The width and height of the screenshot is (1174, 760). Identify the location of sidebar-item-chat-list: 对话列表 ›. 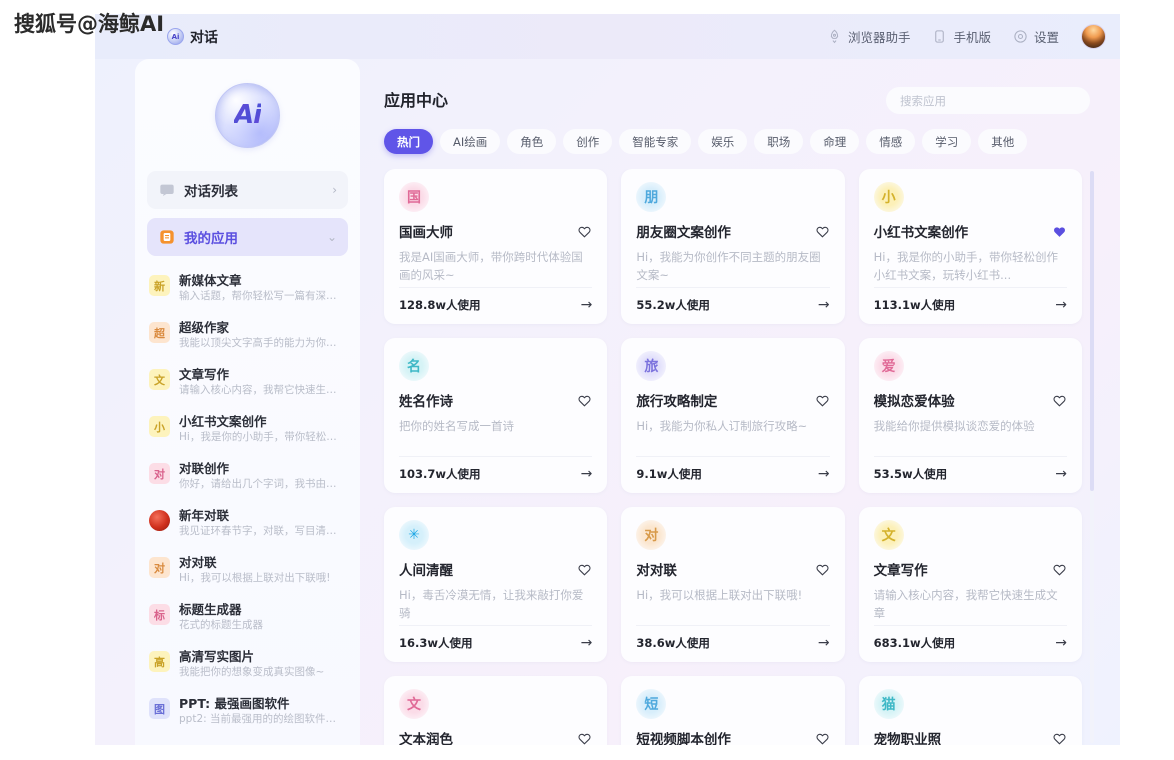
(247, 190).